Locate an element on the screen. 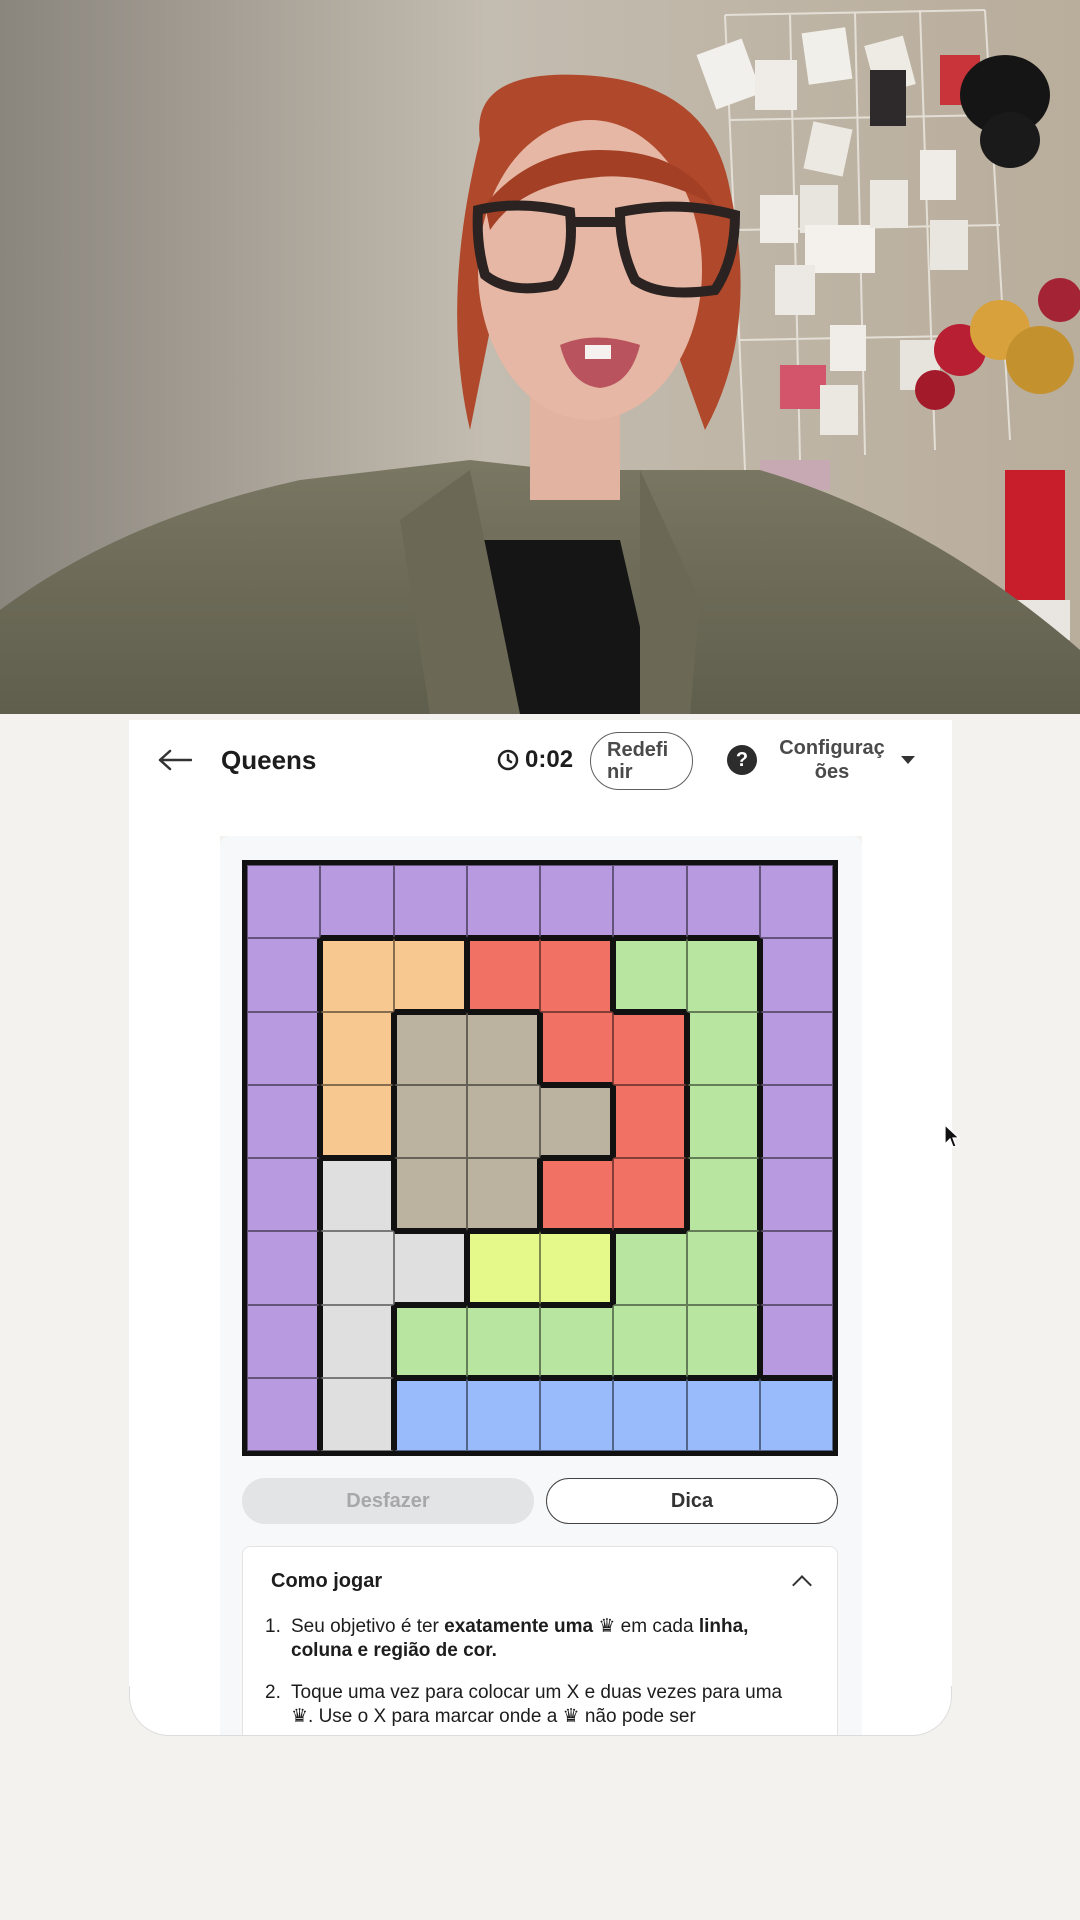  arrow-left-icon is located at coordinates (175, 760).